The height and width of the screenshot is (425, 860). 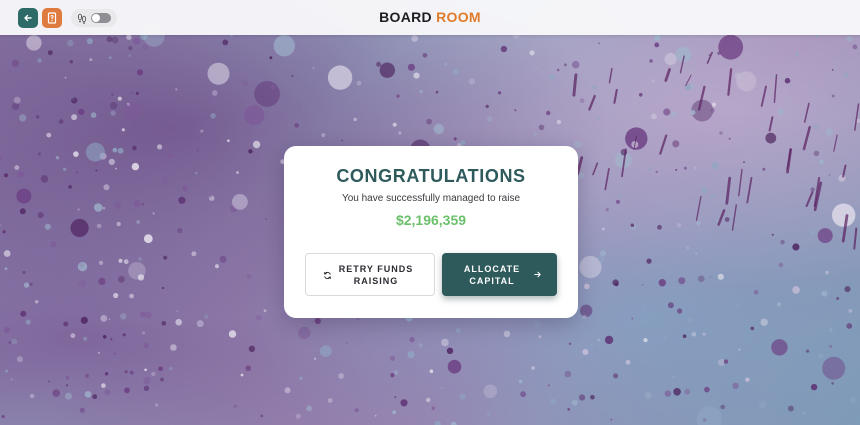 What do you see at coordinates (327, 275) in the screenshot?
I see `refresh-icon` at bounding box center [327, 275].